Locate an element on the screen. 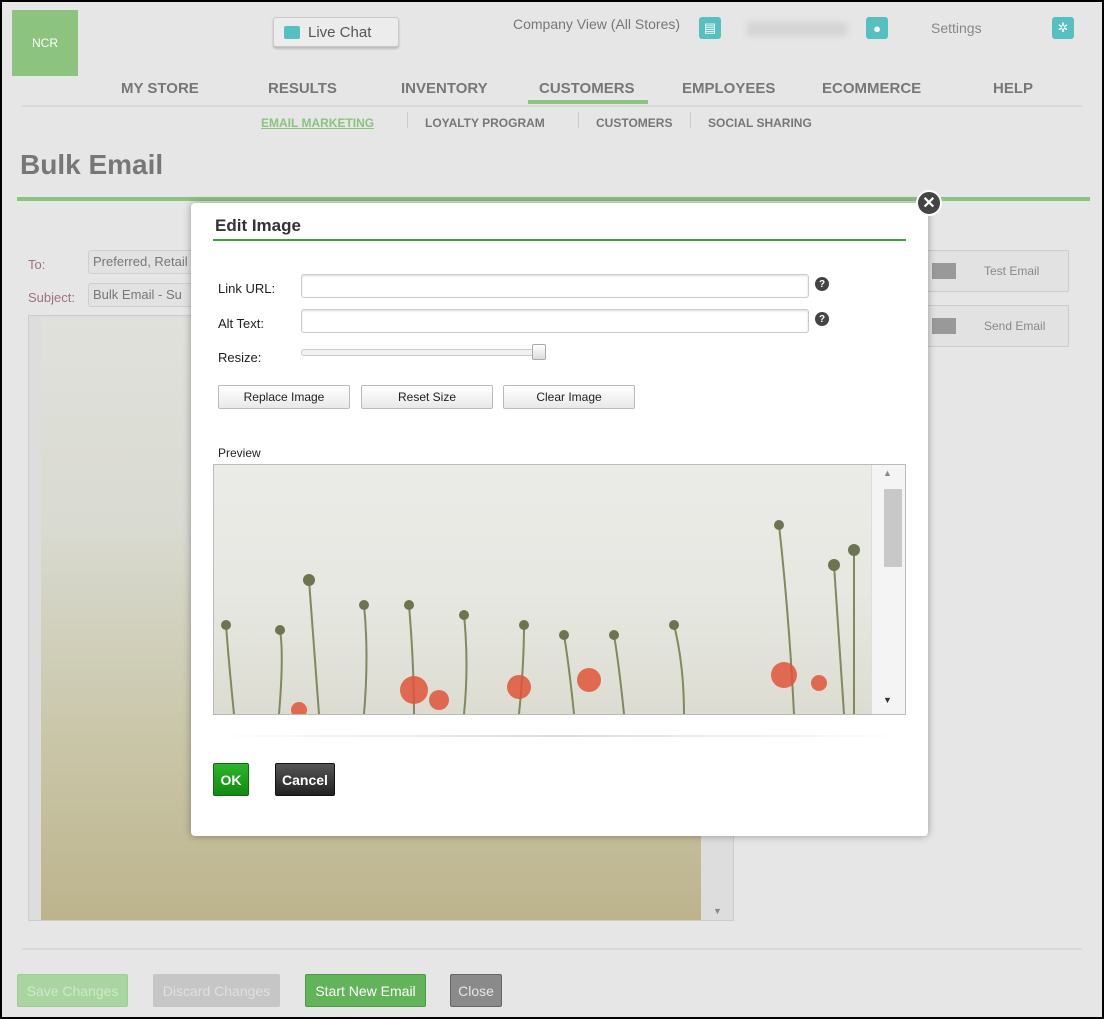  chat-icon is located at coordinates (292, 32).